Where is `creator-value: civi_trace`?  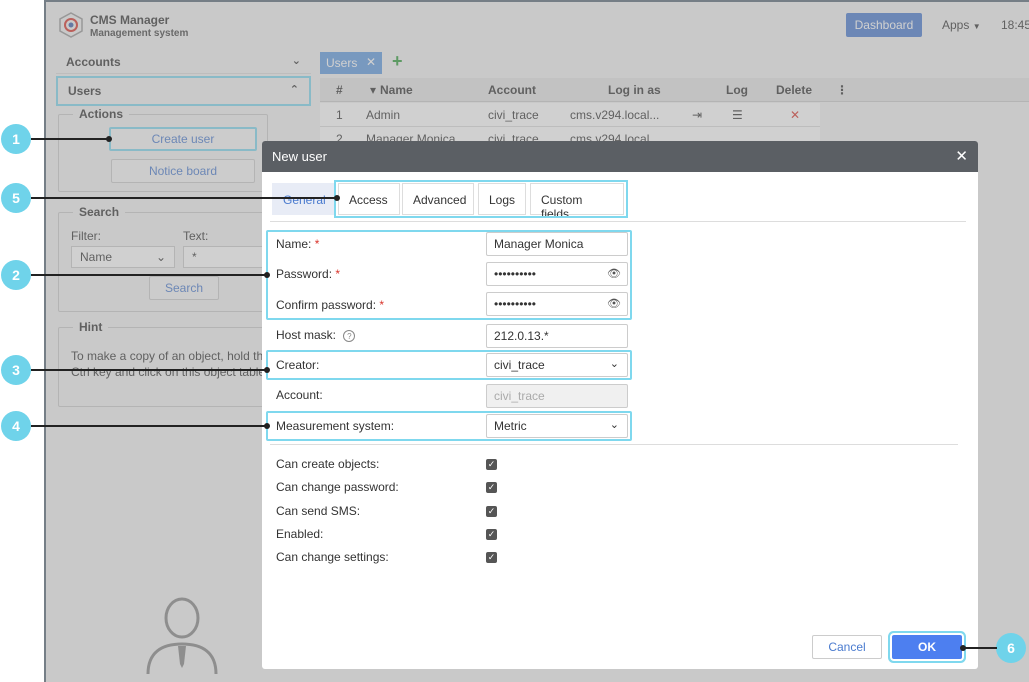
creator-value: civi_trace is located at coordinates (519, 365).